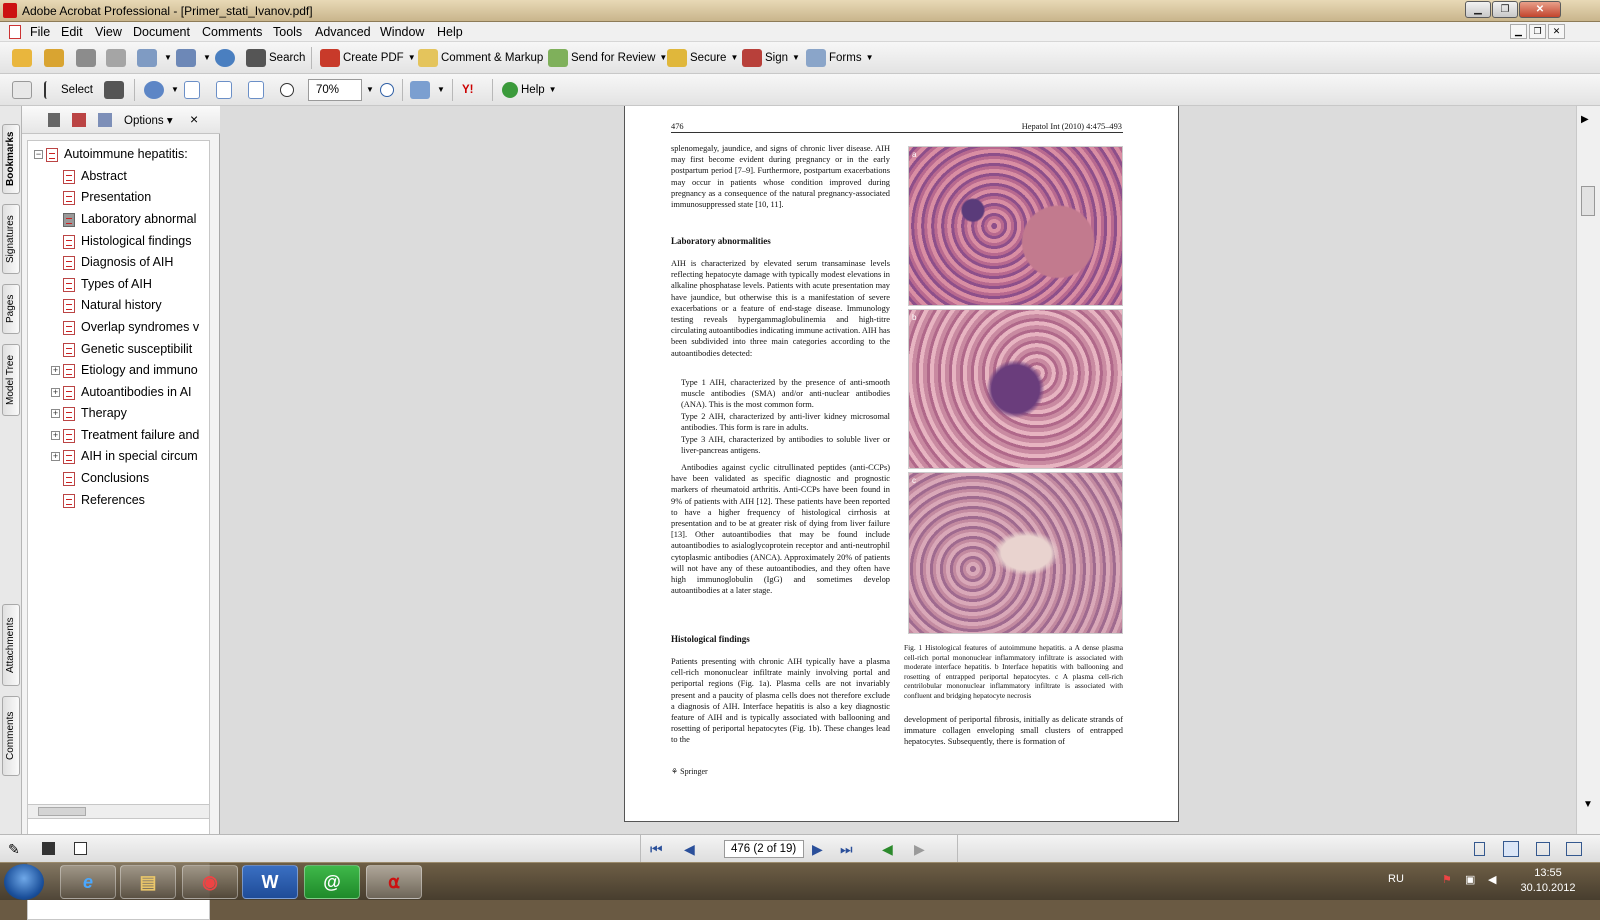  What do you see at coordinates (468, 90) in the screenshot?
I see `yahoo-toolbar-icon: Y!` at bounding box center [468, 90].